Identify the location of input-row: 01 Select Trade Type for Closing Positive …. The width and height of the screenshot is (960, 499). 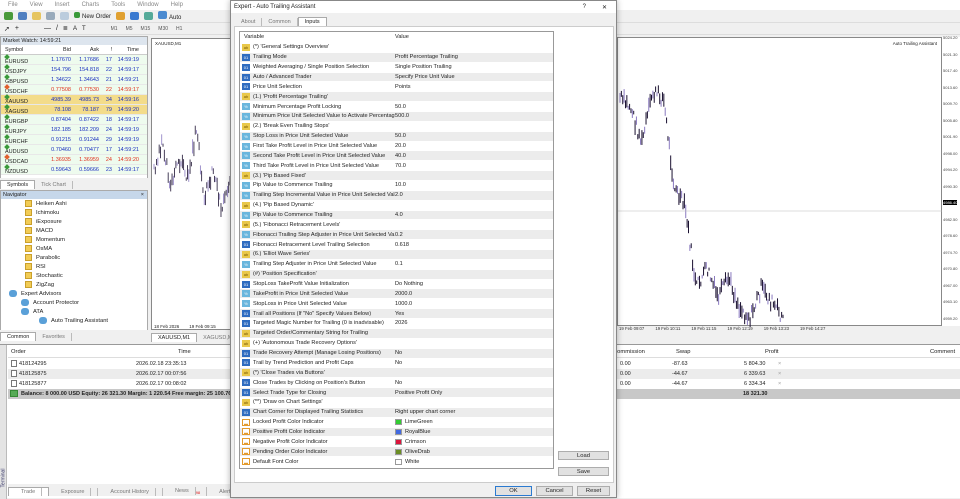
(396, 393).